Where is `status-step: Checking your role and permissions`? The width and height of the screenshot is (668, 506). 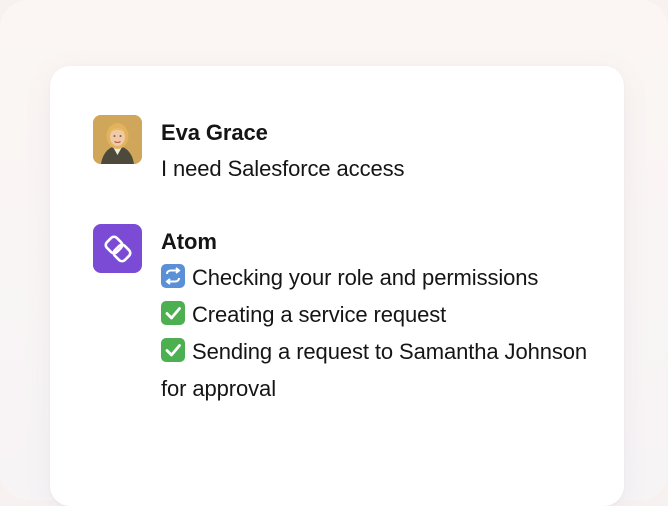 status-step: Checking your role and permissions is located at coordinates (381, 277).